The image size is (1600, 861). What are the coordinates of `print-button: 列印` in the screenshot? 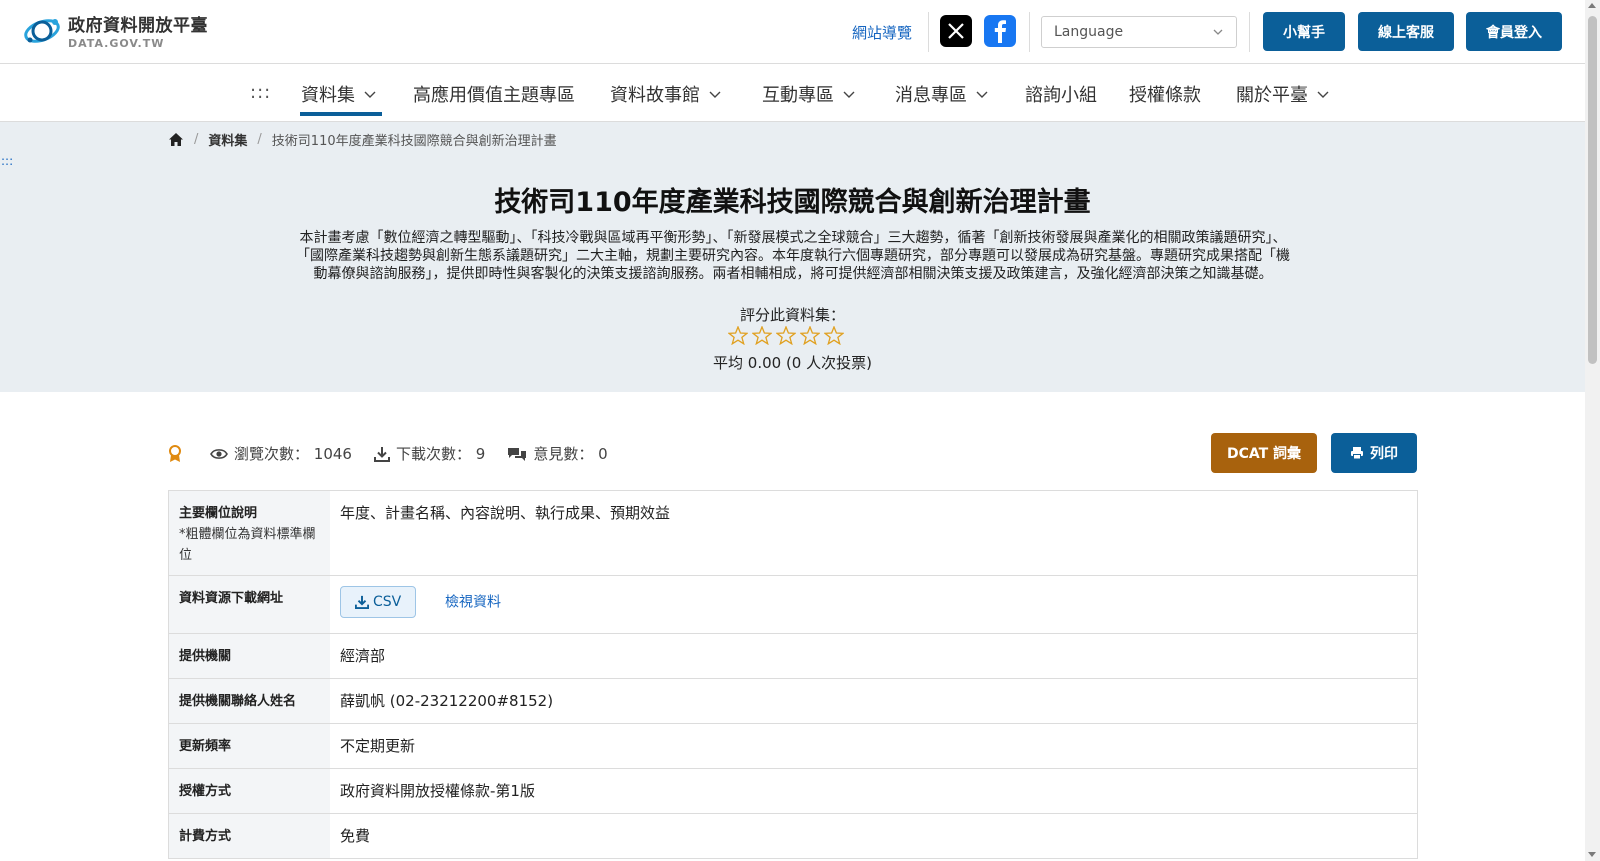 It's located at (1374, 453).